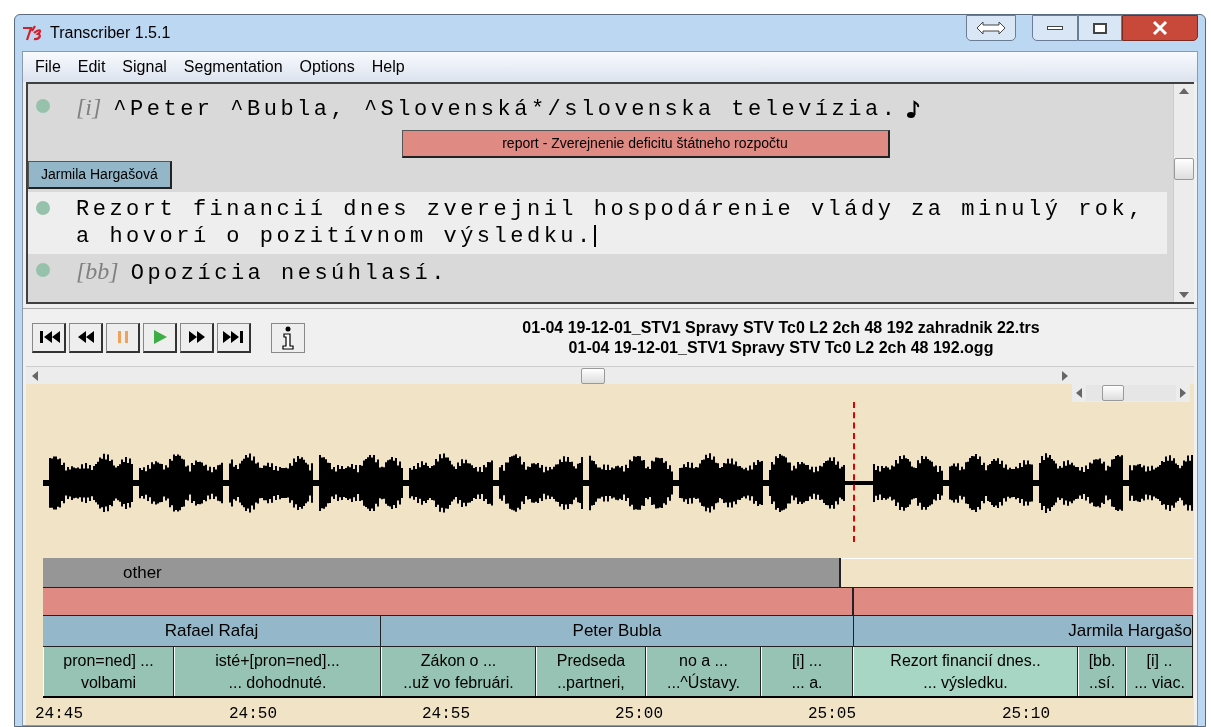 This screenshot has height=727, width=1211. Describe the element at coordinates (611, 223) in the screenshot. I see `segment-text: Rezort financií dnes zverejnil hospodárenie vlády za minulý rok, a hovorí o pozitívnom výsledku.` at that location.